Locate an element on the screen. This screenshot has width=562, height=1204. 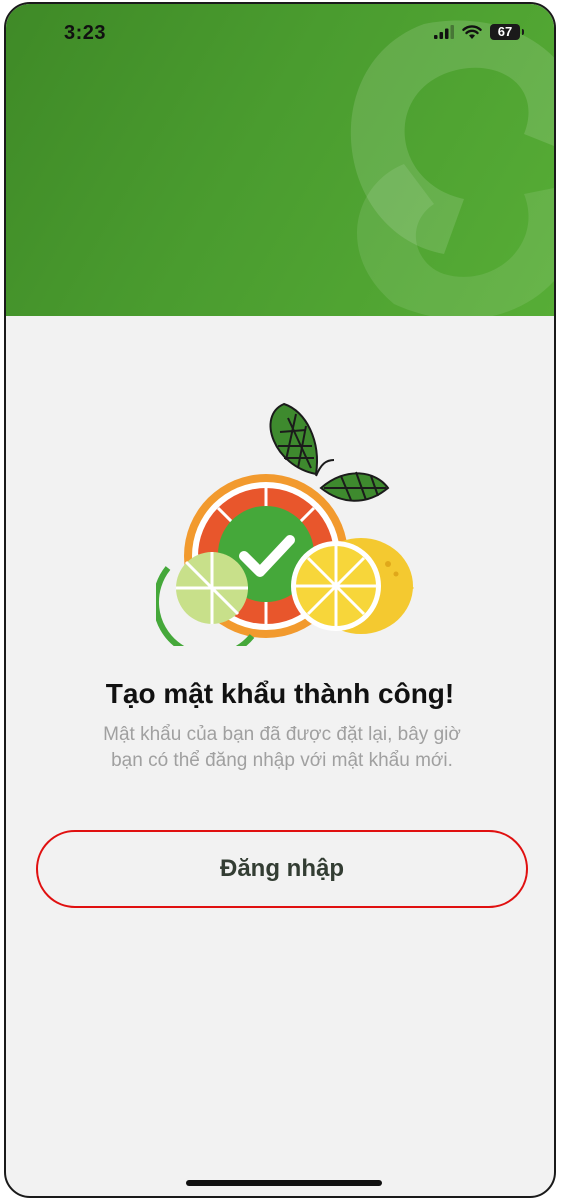
status-time: 3:23 is located at coordinates (85, 33).